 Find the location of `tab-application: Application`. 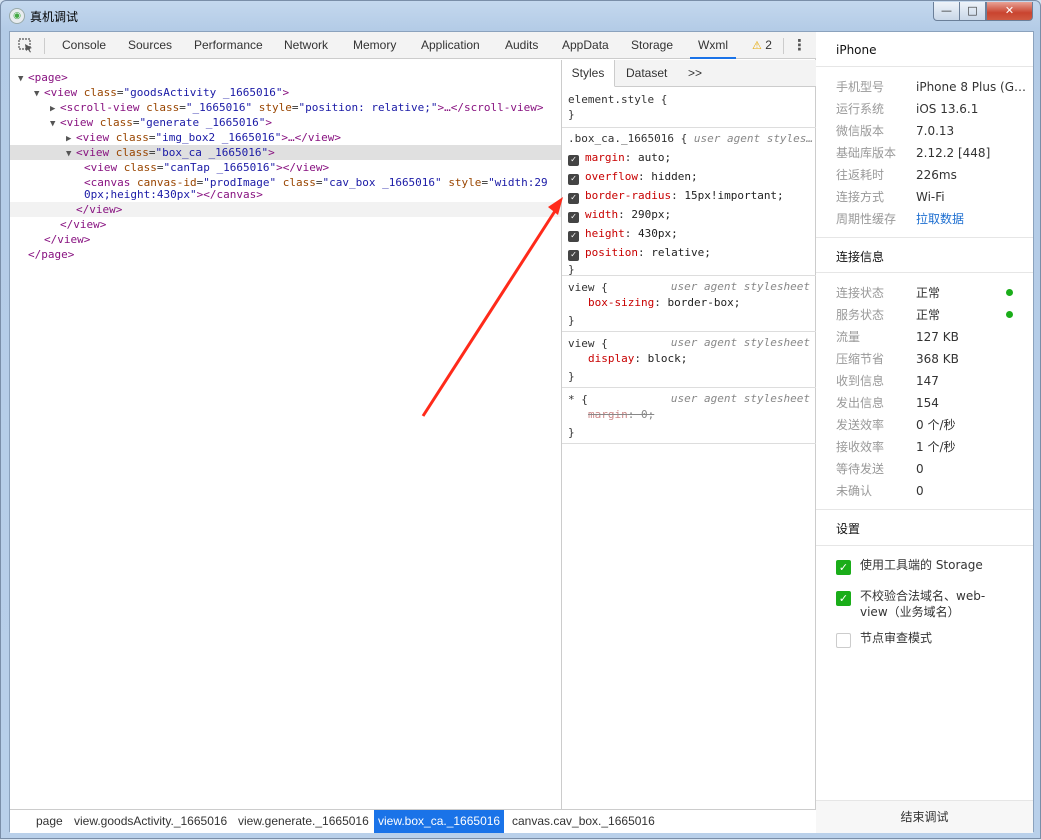

tab-application: Application is located at coordinates (450, 45).